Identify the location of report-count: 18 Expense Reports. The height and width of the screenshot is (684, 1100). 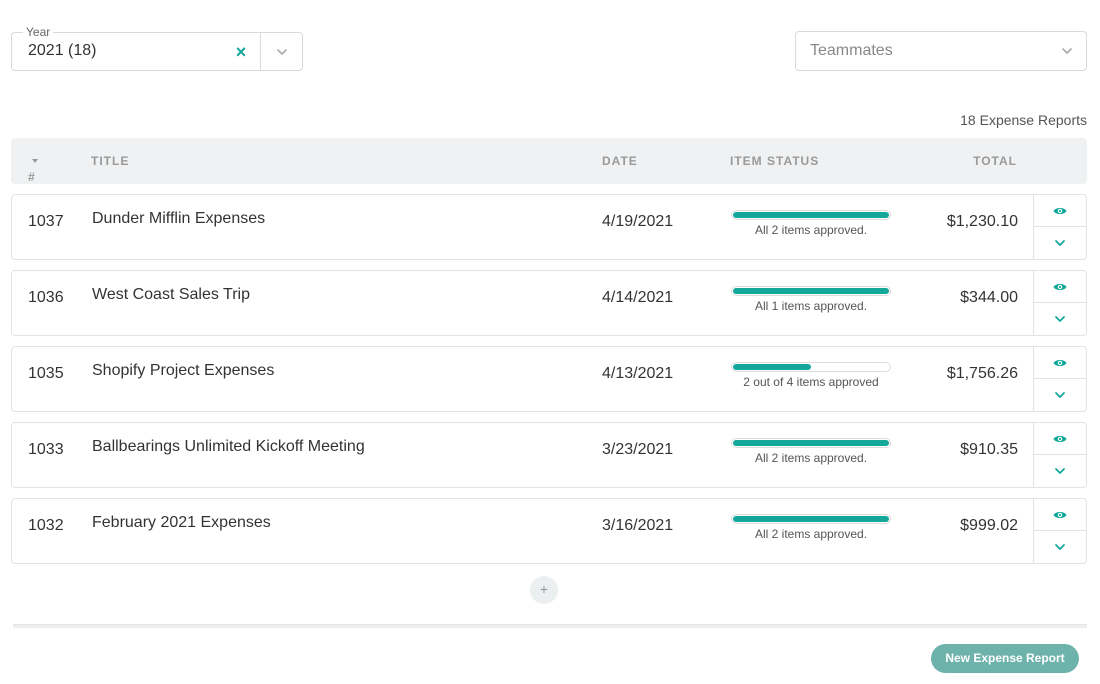
(1023, 120).